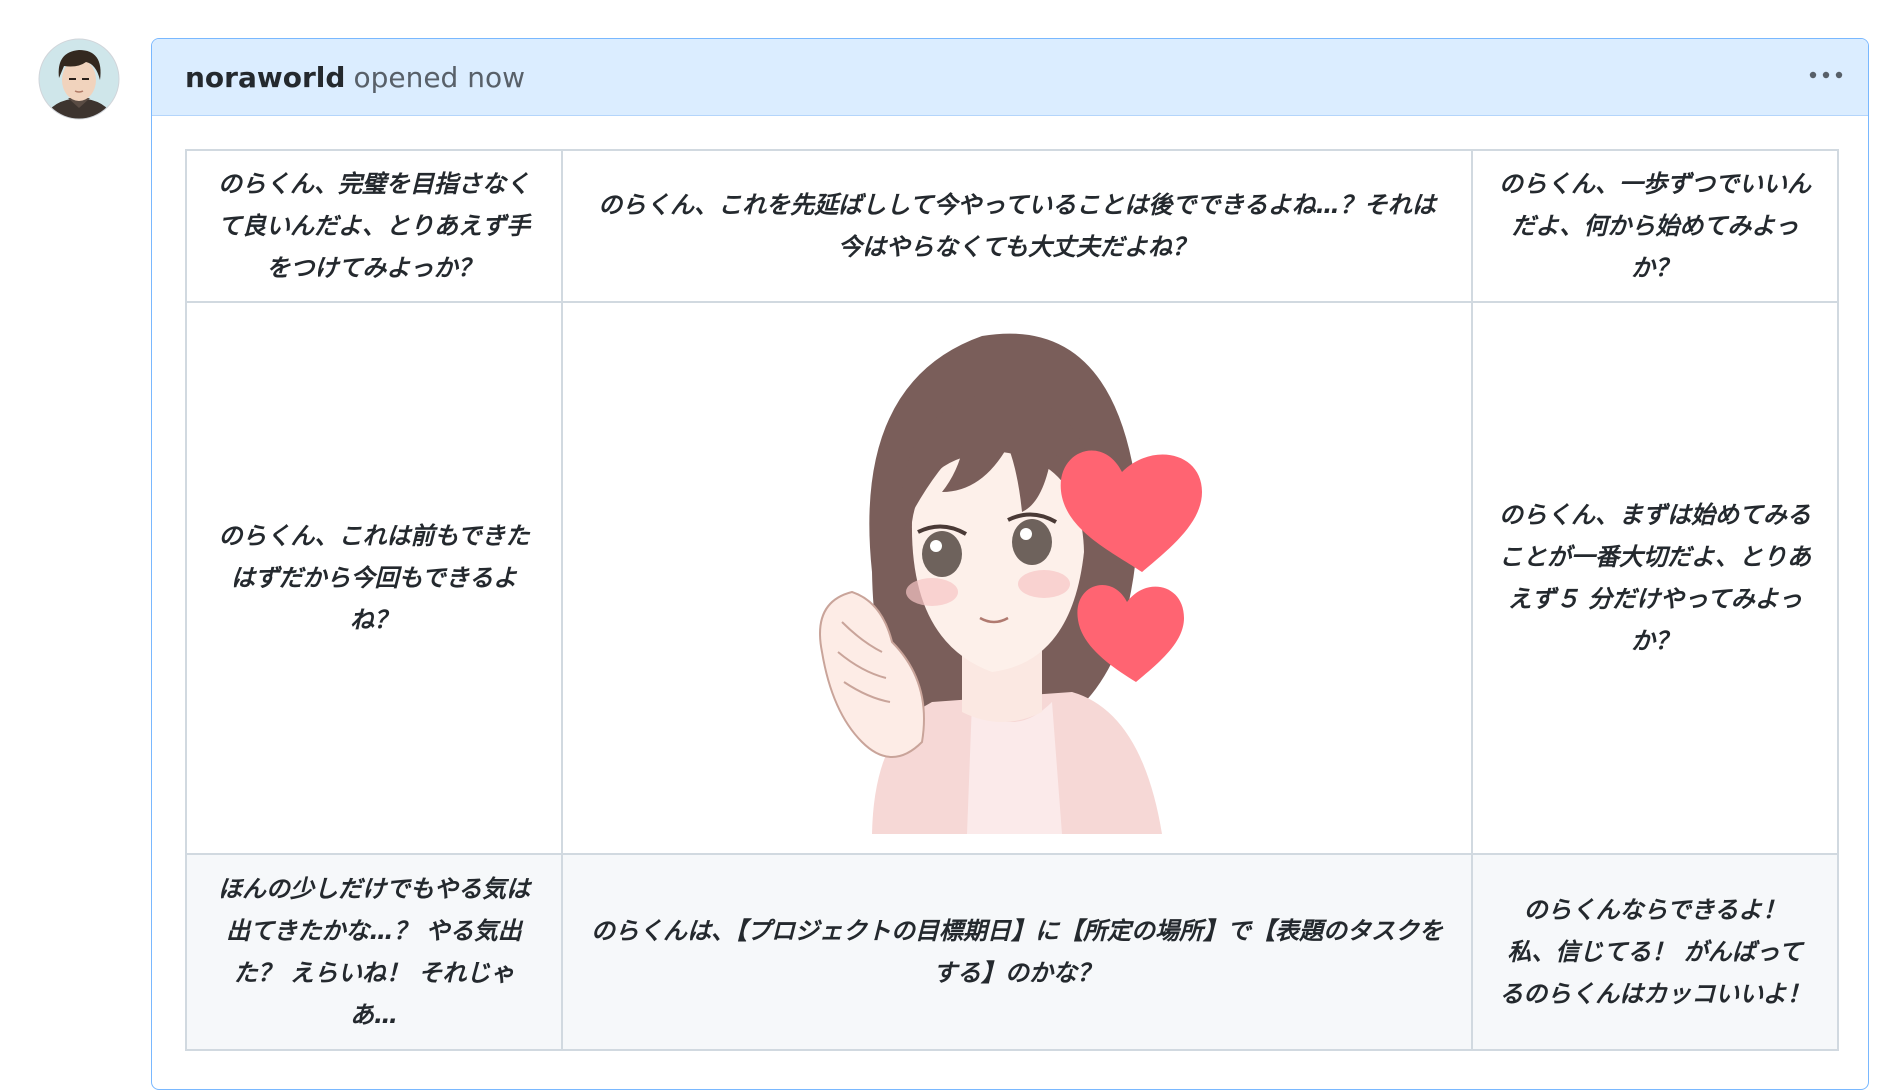 The height and width of the screenshot is (1090, 1902). Describe the element at coordinates (265, 77) in the screenshot. I see `author-link: noraworld` at that location.